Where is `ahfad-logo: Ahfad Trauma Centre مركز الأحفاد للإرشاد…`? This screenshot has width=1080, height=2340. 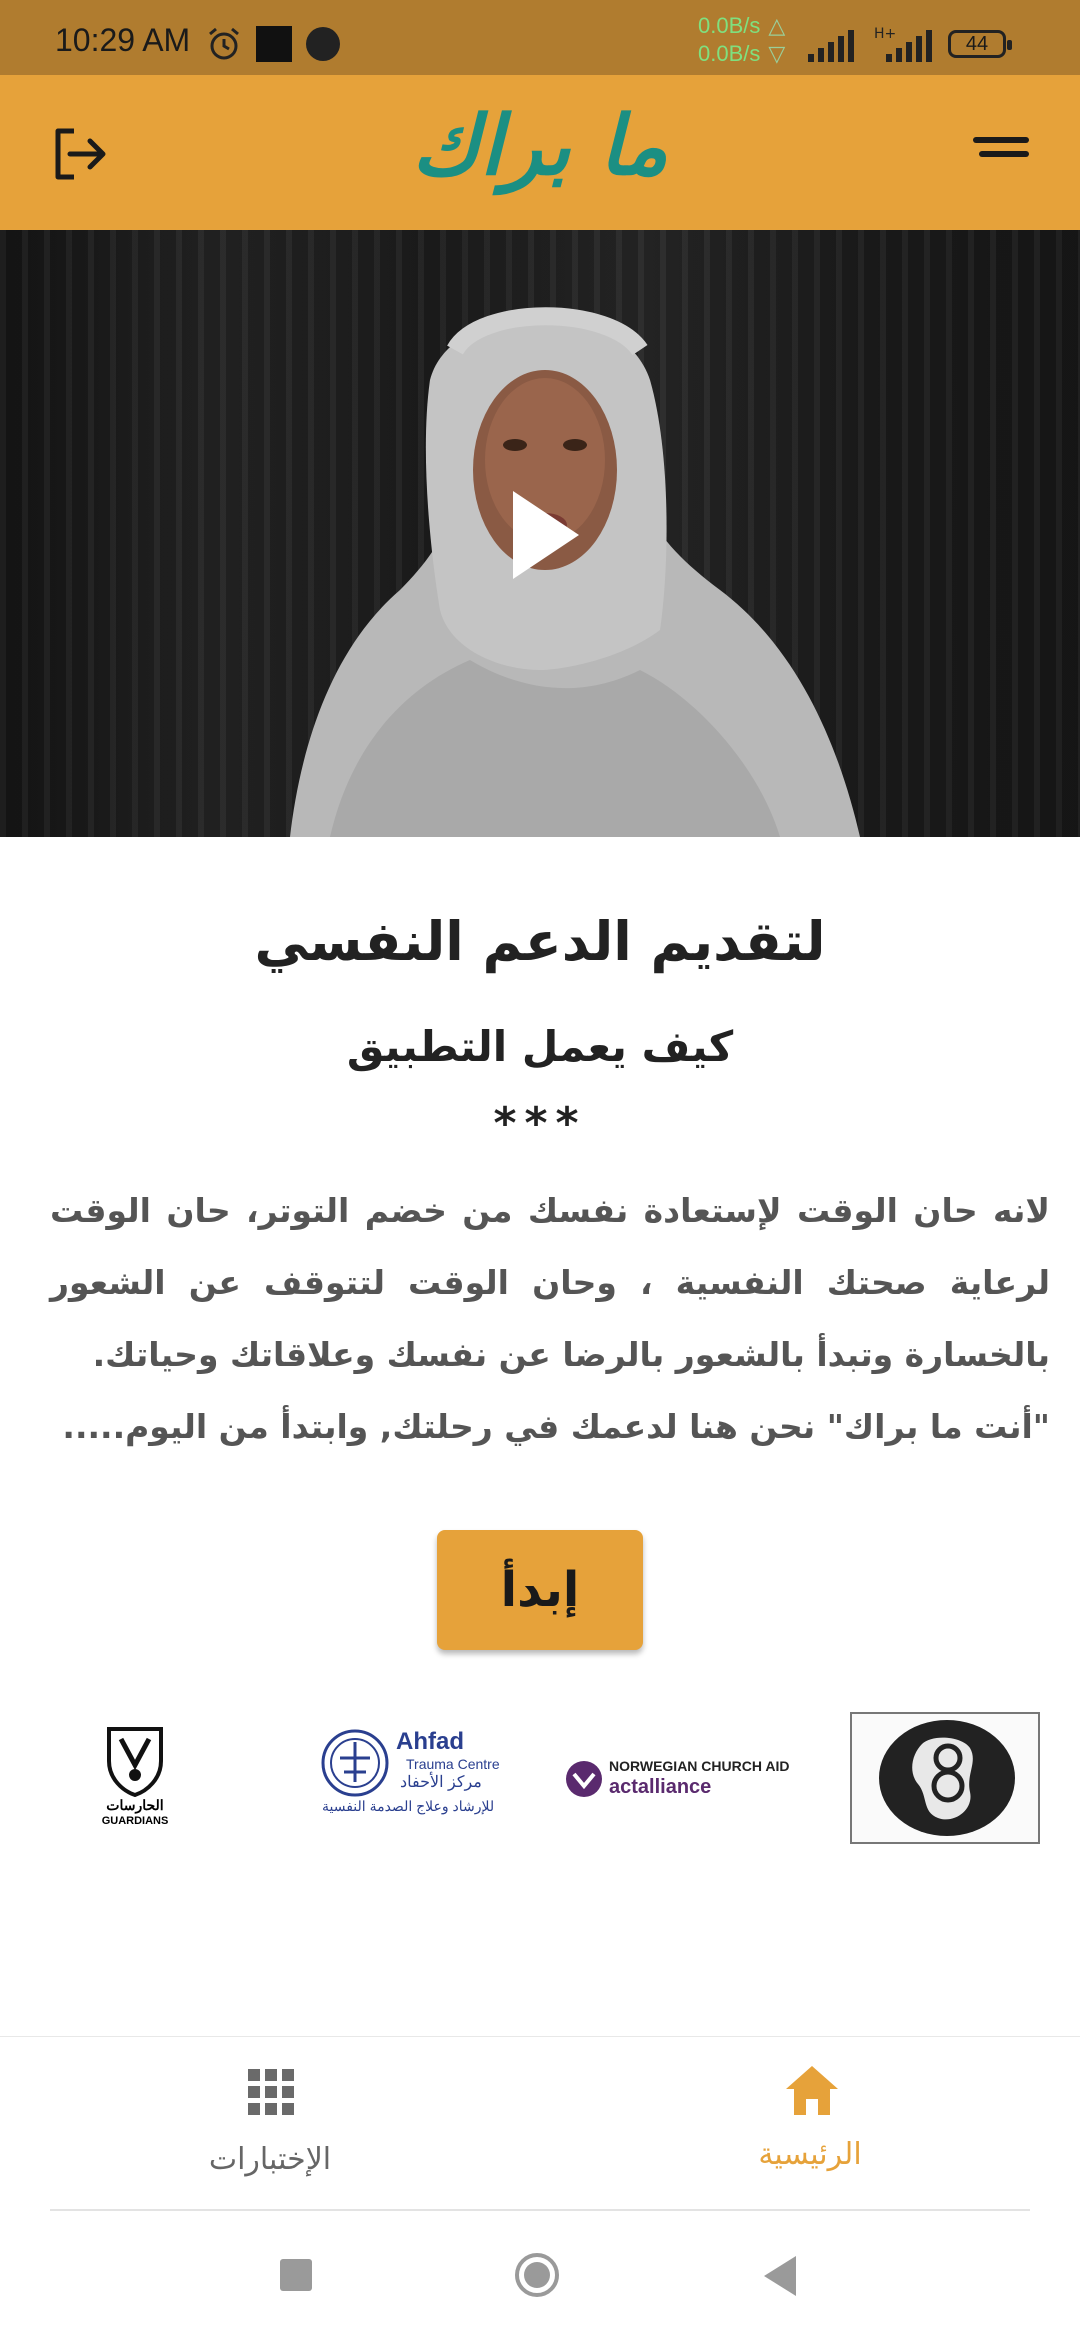 ahfad-logo: Ahfad Trauma Centre مركز الأحفاد للإرشاد… is located at coordinates (410, 1776).